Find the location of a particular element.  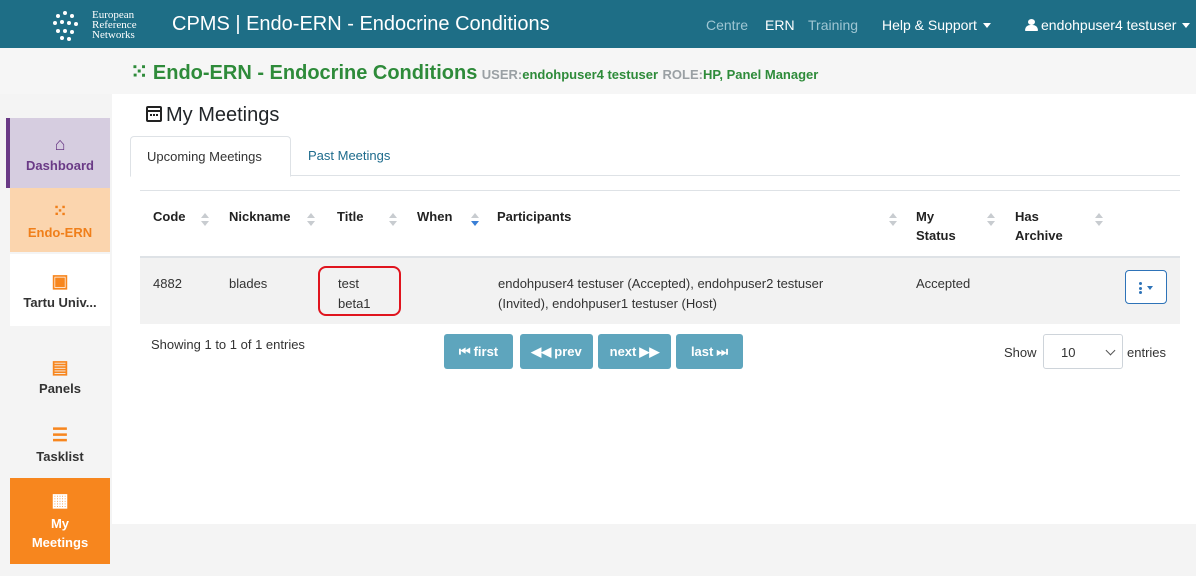

first-page-button: ⏮ first is located at coordinates (478, 351).